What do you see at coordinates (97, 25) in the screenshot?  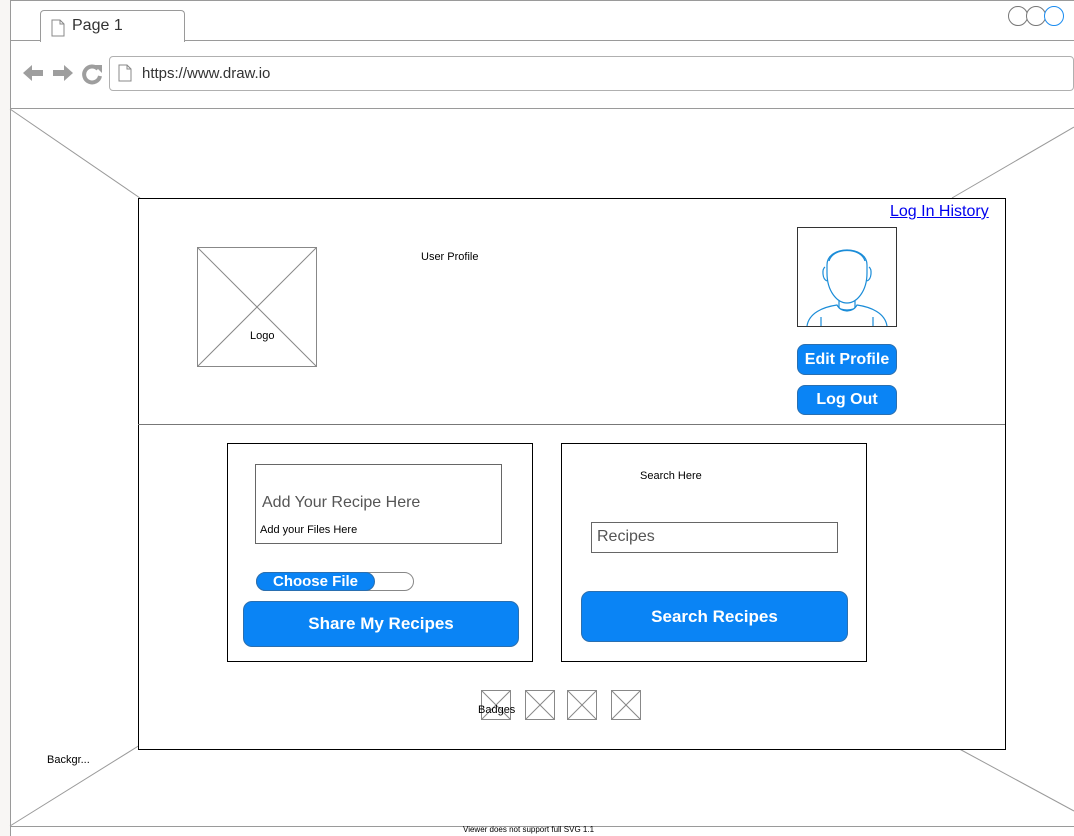 I see `tab-title: Page 1` at bounding box center [97, 25].